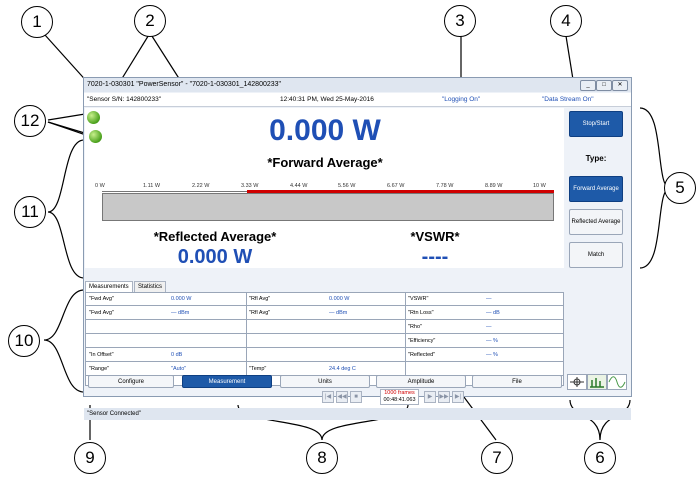 The width and height of the screenshot is (700, 493). What do you see at coordinates (328, 397) in the screenshot?
I see `skip-start-button: |◀` at bounding box center [328, 397].